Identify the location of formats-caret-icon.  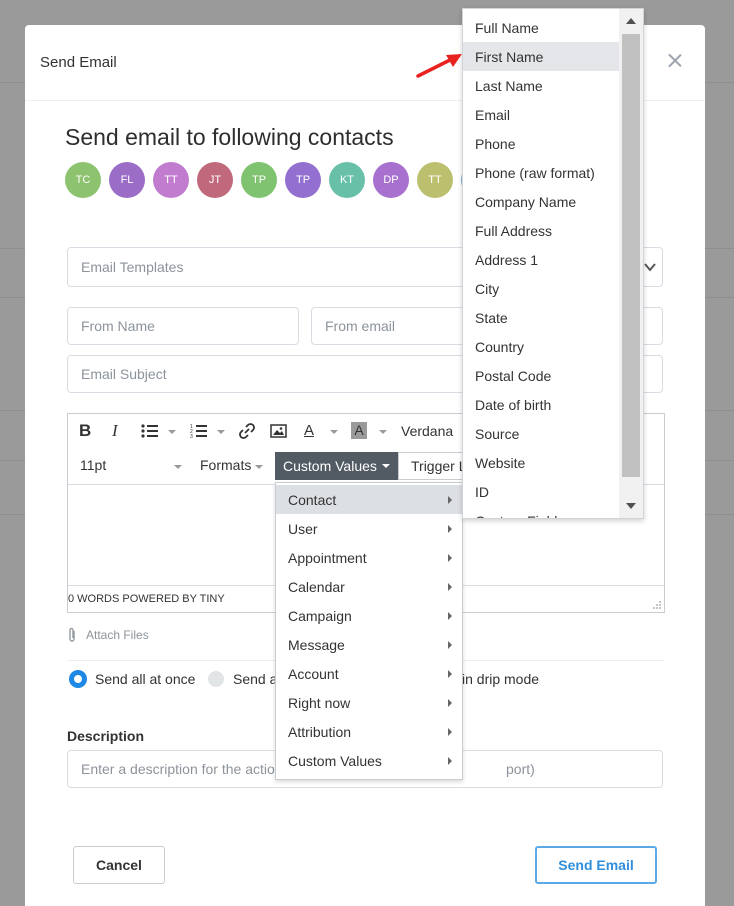
(259, 467).